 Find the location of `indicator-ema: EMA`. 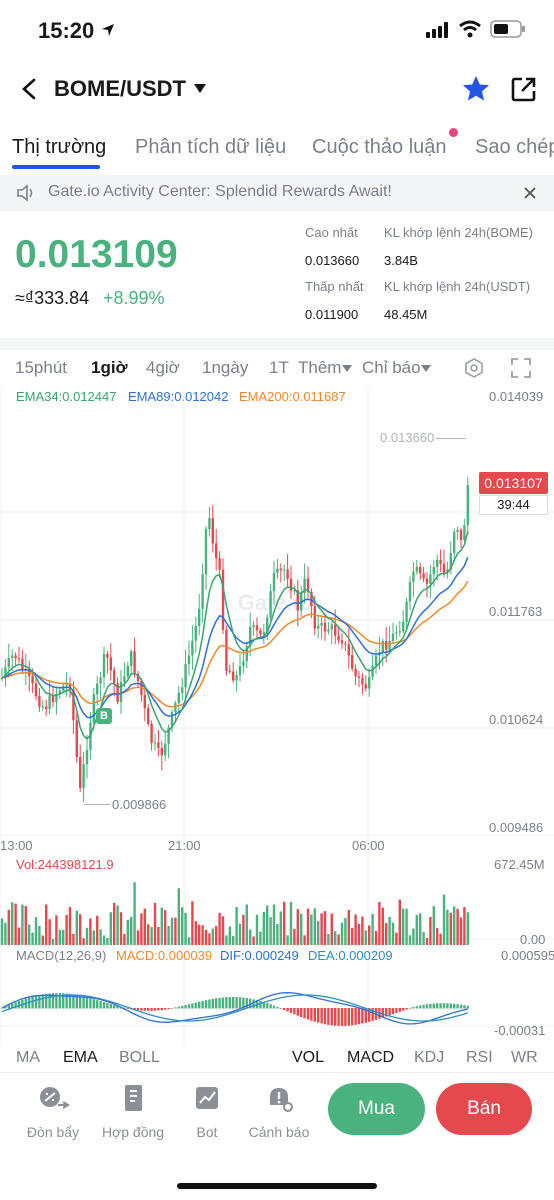

indicator-ema: EMA is located at coordinates (80, 1058).